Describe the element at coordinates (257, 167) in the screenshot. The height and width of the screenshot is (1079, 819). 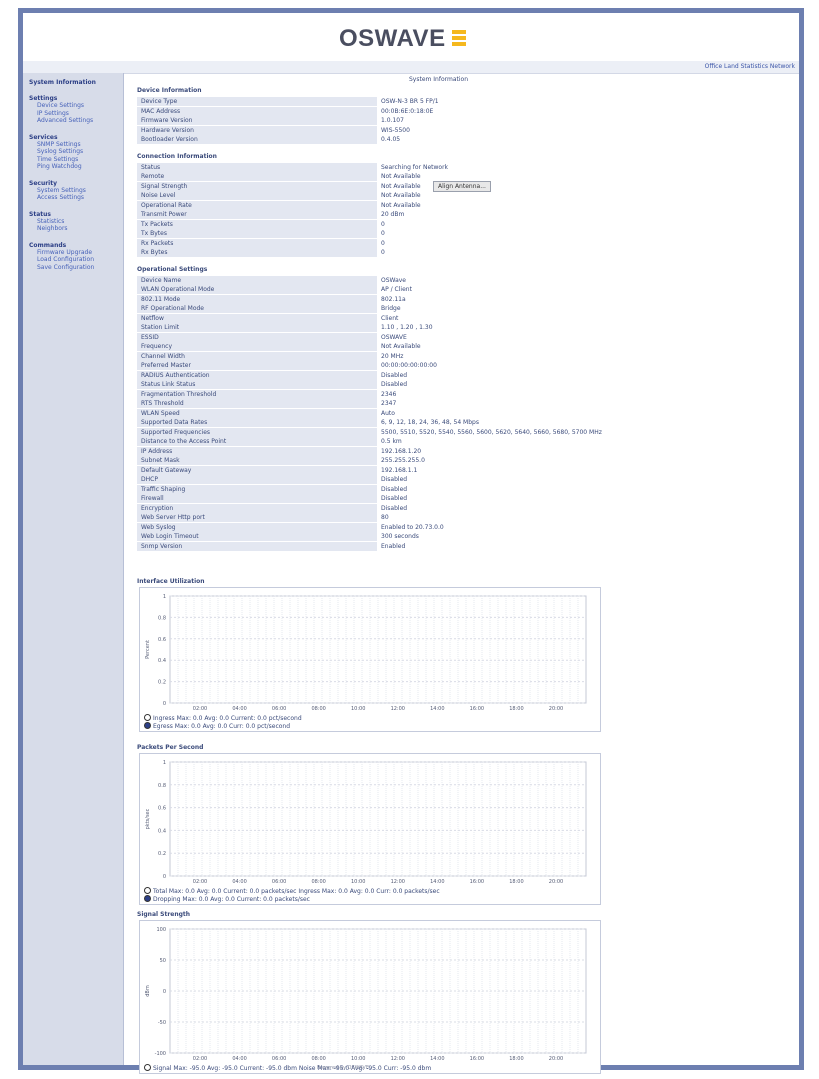
I see `info-label: Status` at that location.